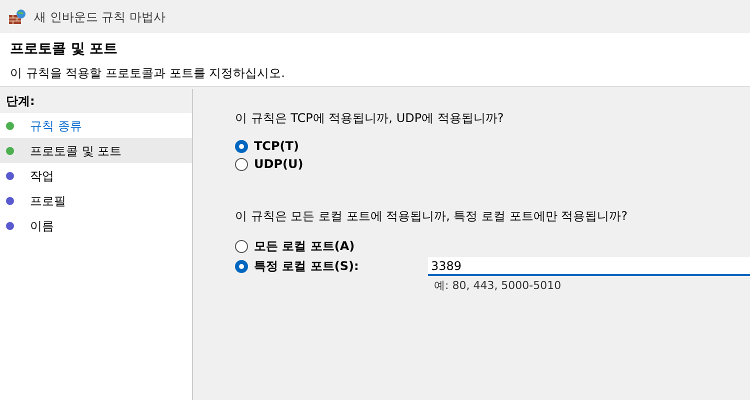 The width and height of the screenshot is (750, 400). I want to click on ports-question: 이 규칙은 모든 로컬 포트에 적용됩니까, 특정 로컬 포트에만 적용됩니까?, so click(432, 216).